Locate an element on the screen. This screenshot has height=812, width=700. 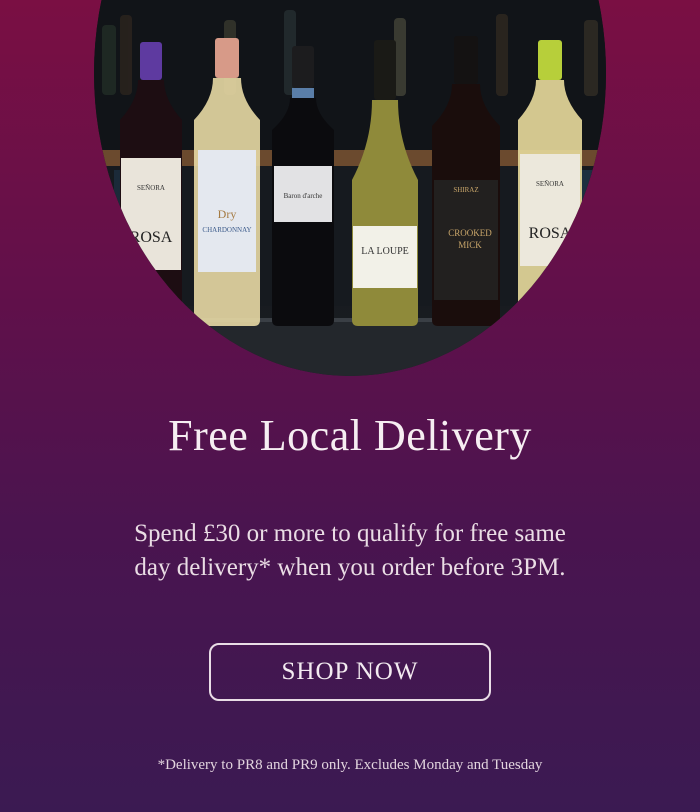
bottle-label-text: SHIRAZ is located at coordinates (465, 190).